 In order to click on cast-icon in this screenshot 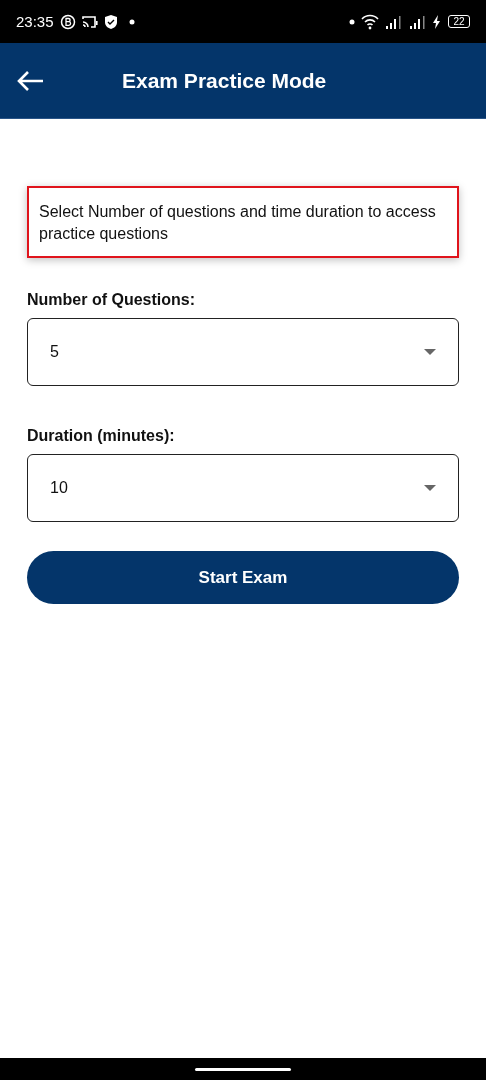, I will do `click(89, 21)`.